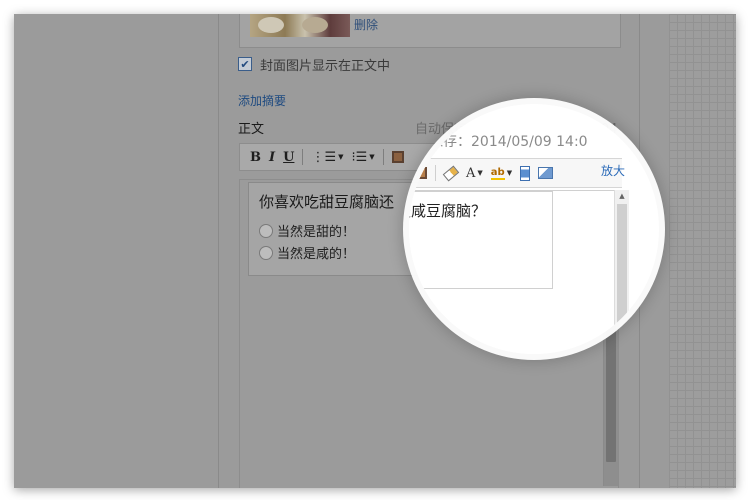 The width and height of the screenshot is (750, 500). What do you see at coordinates (288, 157) in the screenshot?
I see `underline-button: U` at bounding box center [288, 157].